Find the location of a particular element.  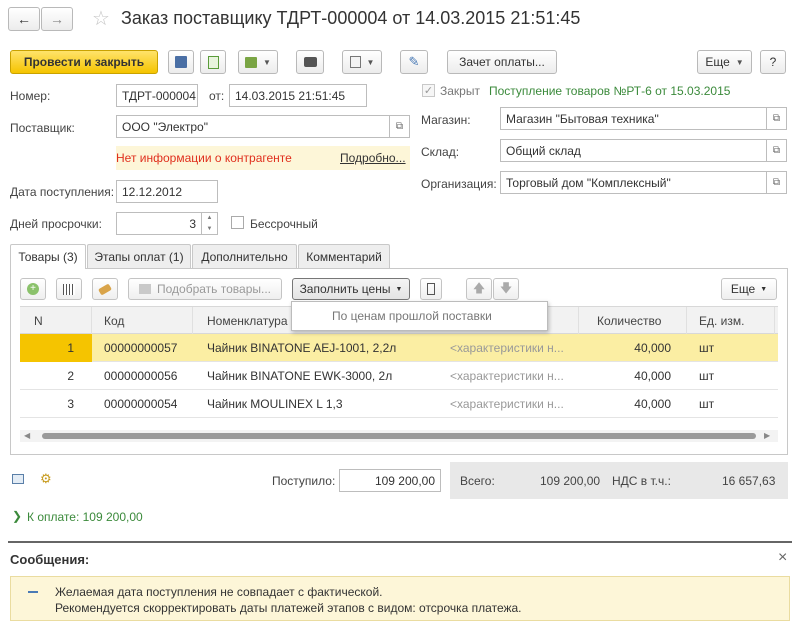

column-header-code: Код is located at coordinates (142, 321).